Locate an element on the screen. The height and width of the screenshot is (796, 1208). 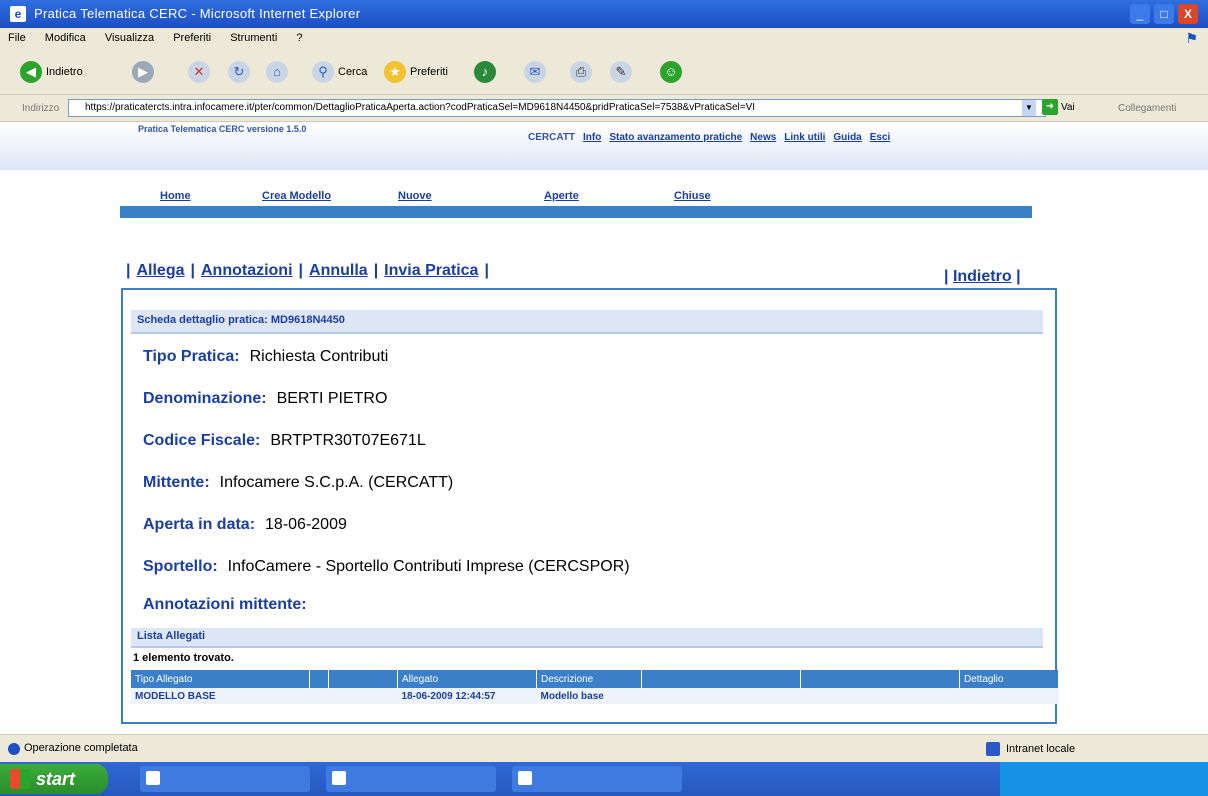
print-button: ⎙ is located at coordinates (581, 72).